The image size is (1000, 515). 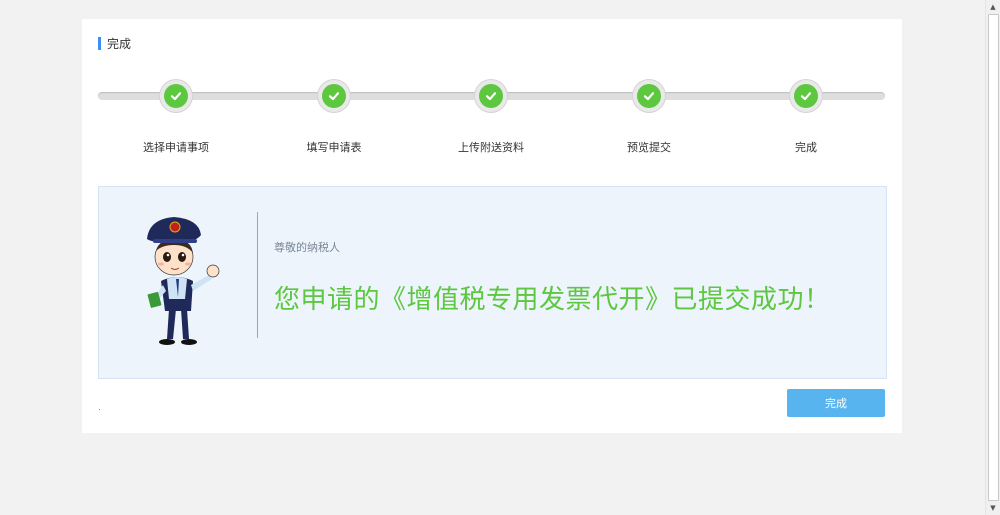 I want to click on step-3-indicator, so click(x=491, y=96).